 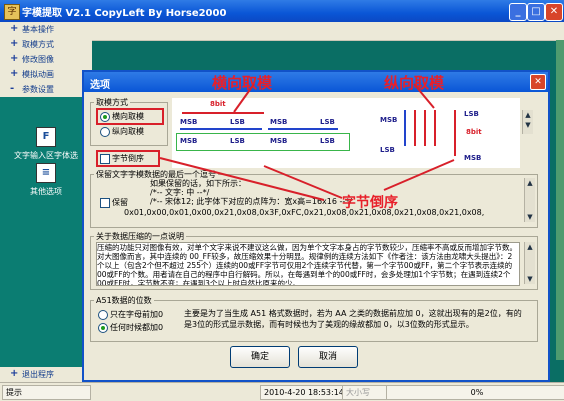 I want to click on sidebar-item-params: - 参数设置, so click(x=46, y=90).